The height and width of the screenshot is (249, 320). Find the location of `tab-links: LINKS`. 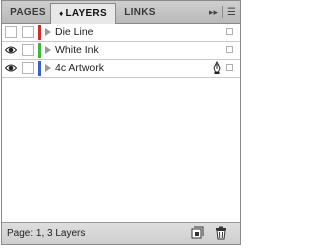

tab-links: LINKS is located at coordinates (140, 13).